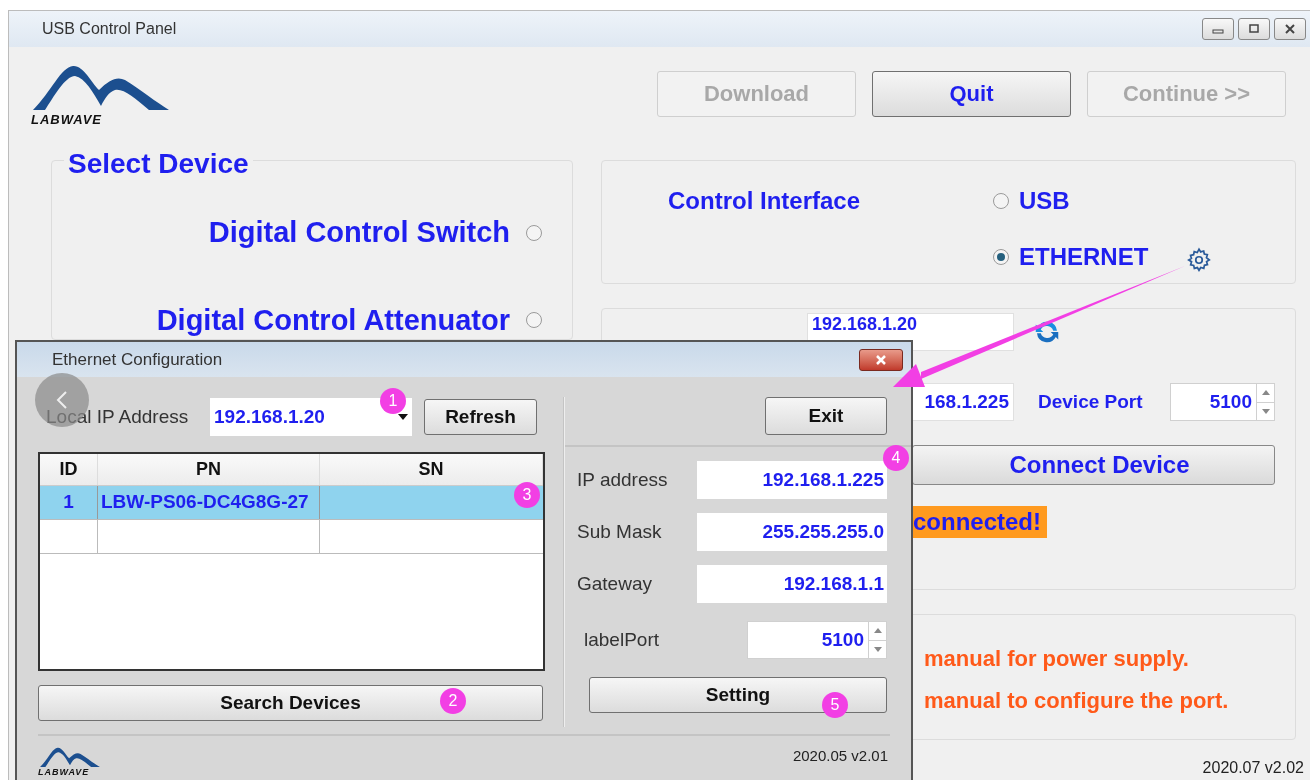 This screenshot has width=1310, height=780. Describe the element at coordinates (1044, 201) in the screenshot. I see `interface-option-label: USB` at that location.